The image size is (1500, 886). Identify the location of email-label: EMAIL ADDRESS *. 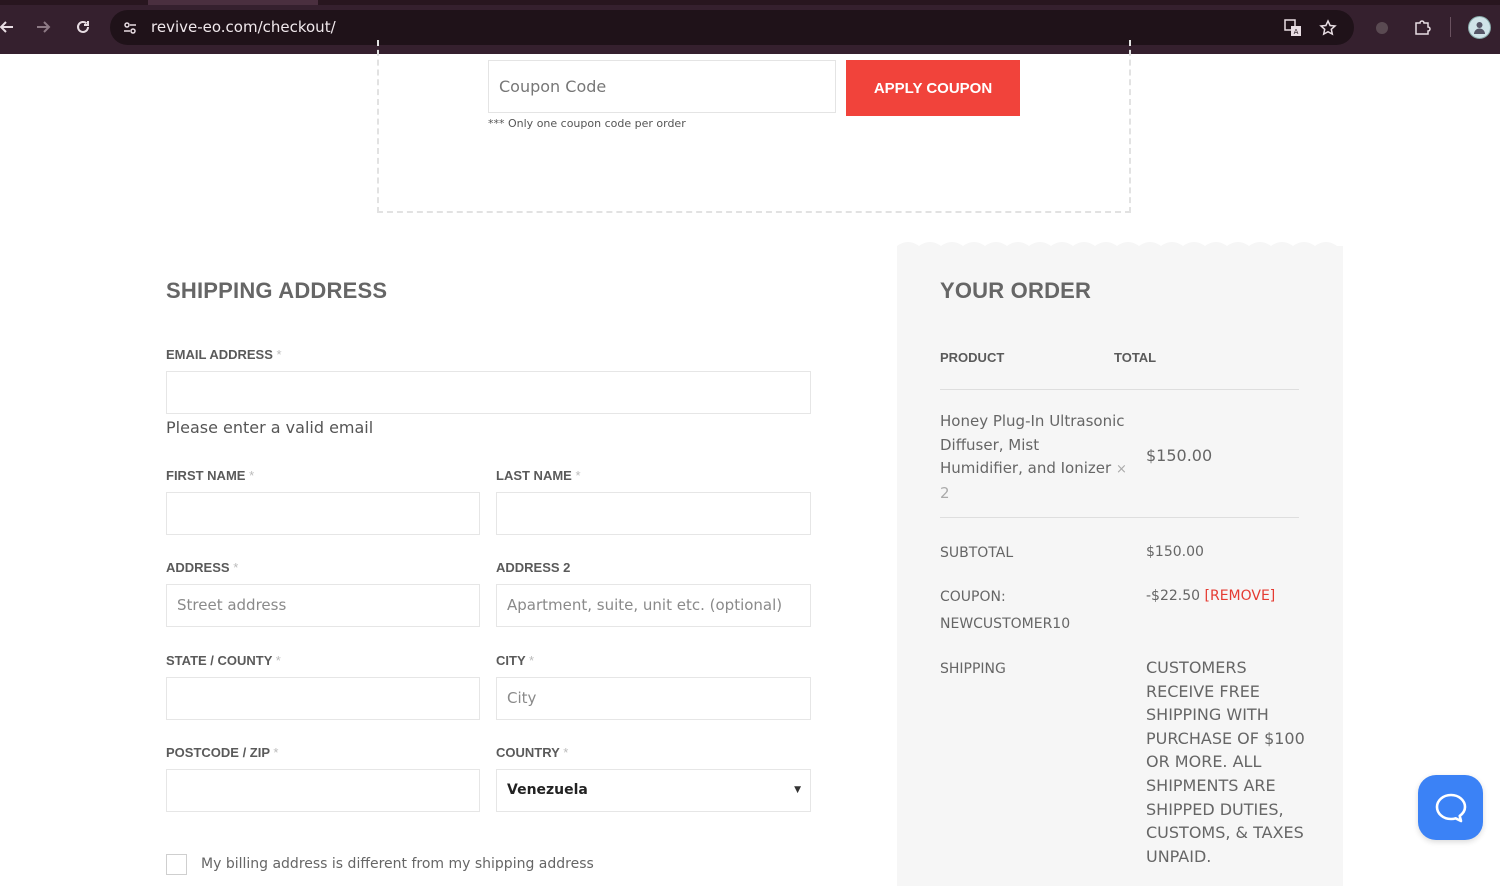
(224, 354).